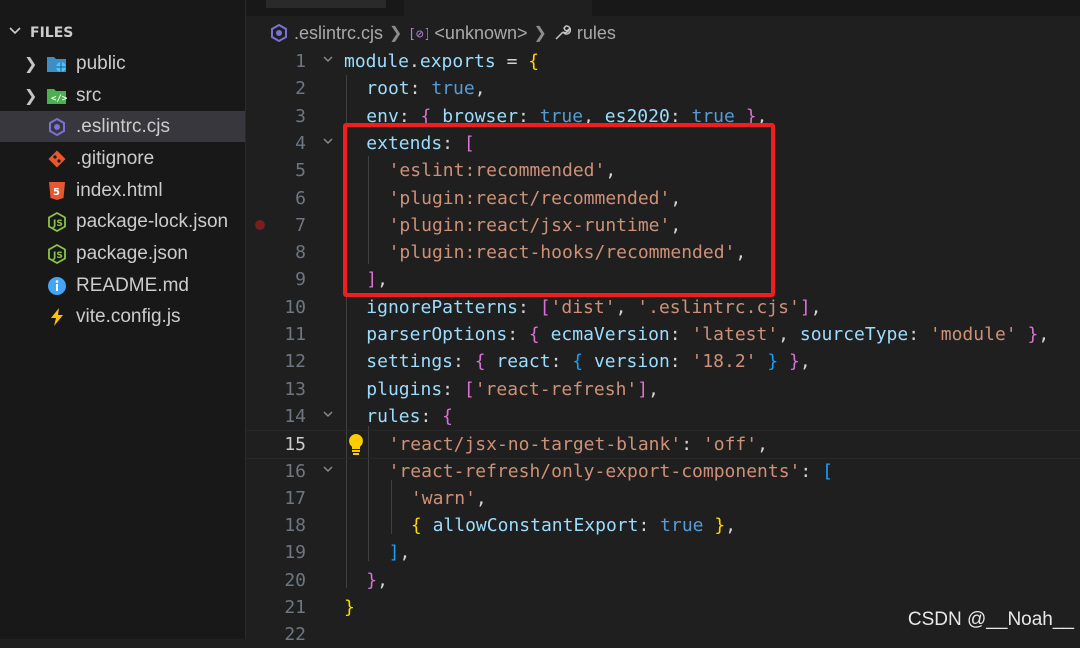 The width and height of the screenshot is (1080, 648). I want to click on tab-inactive, so click(326, 4).